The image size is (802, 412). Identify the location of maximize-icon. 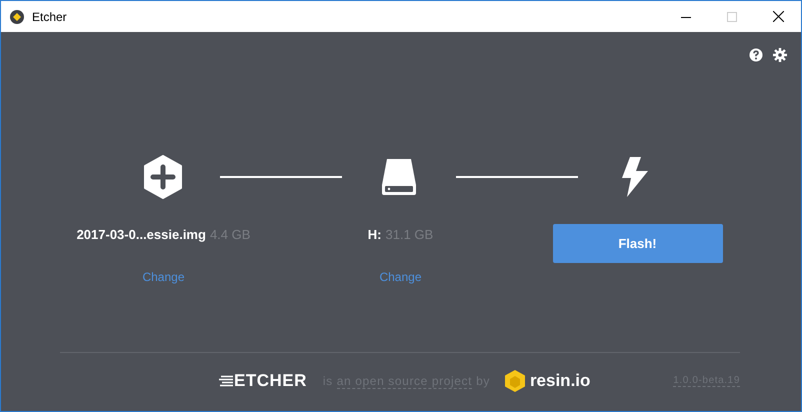
(732, 17).